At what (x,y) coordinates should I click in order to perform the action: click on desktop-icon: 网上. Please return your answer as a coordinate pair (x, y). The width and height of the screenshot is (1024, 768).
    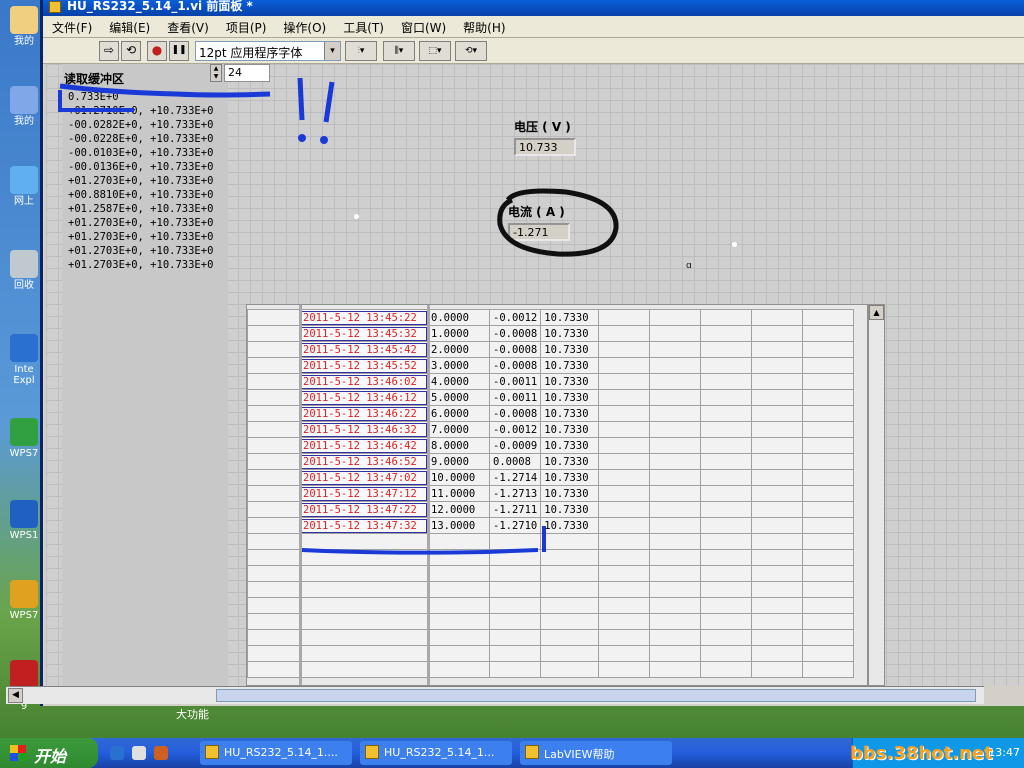
    Looking at the image, I should click on (24, 186).